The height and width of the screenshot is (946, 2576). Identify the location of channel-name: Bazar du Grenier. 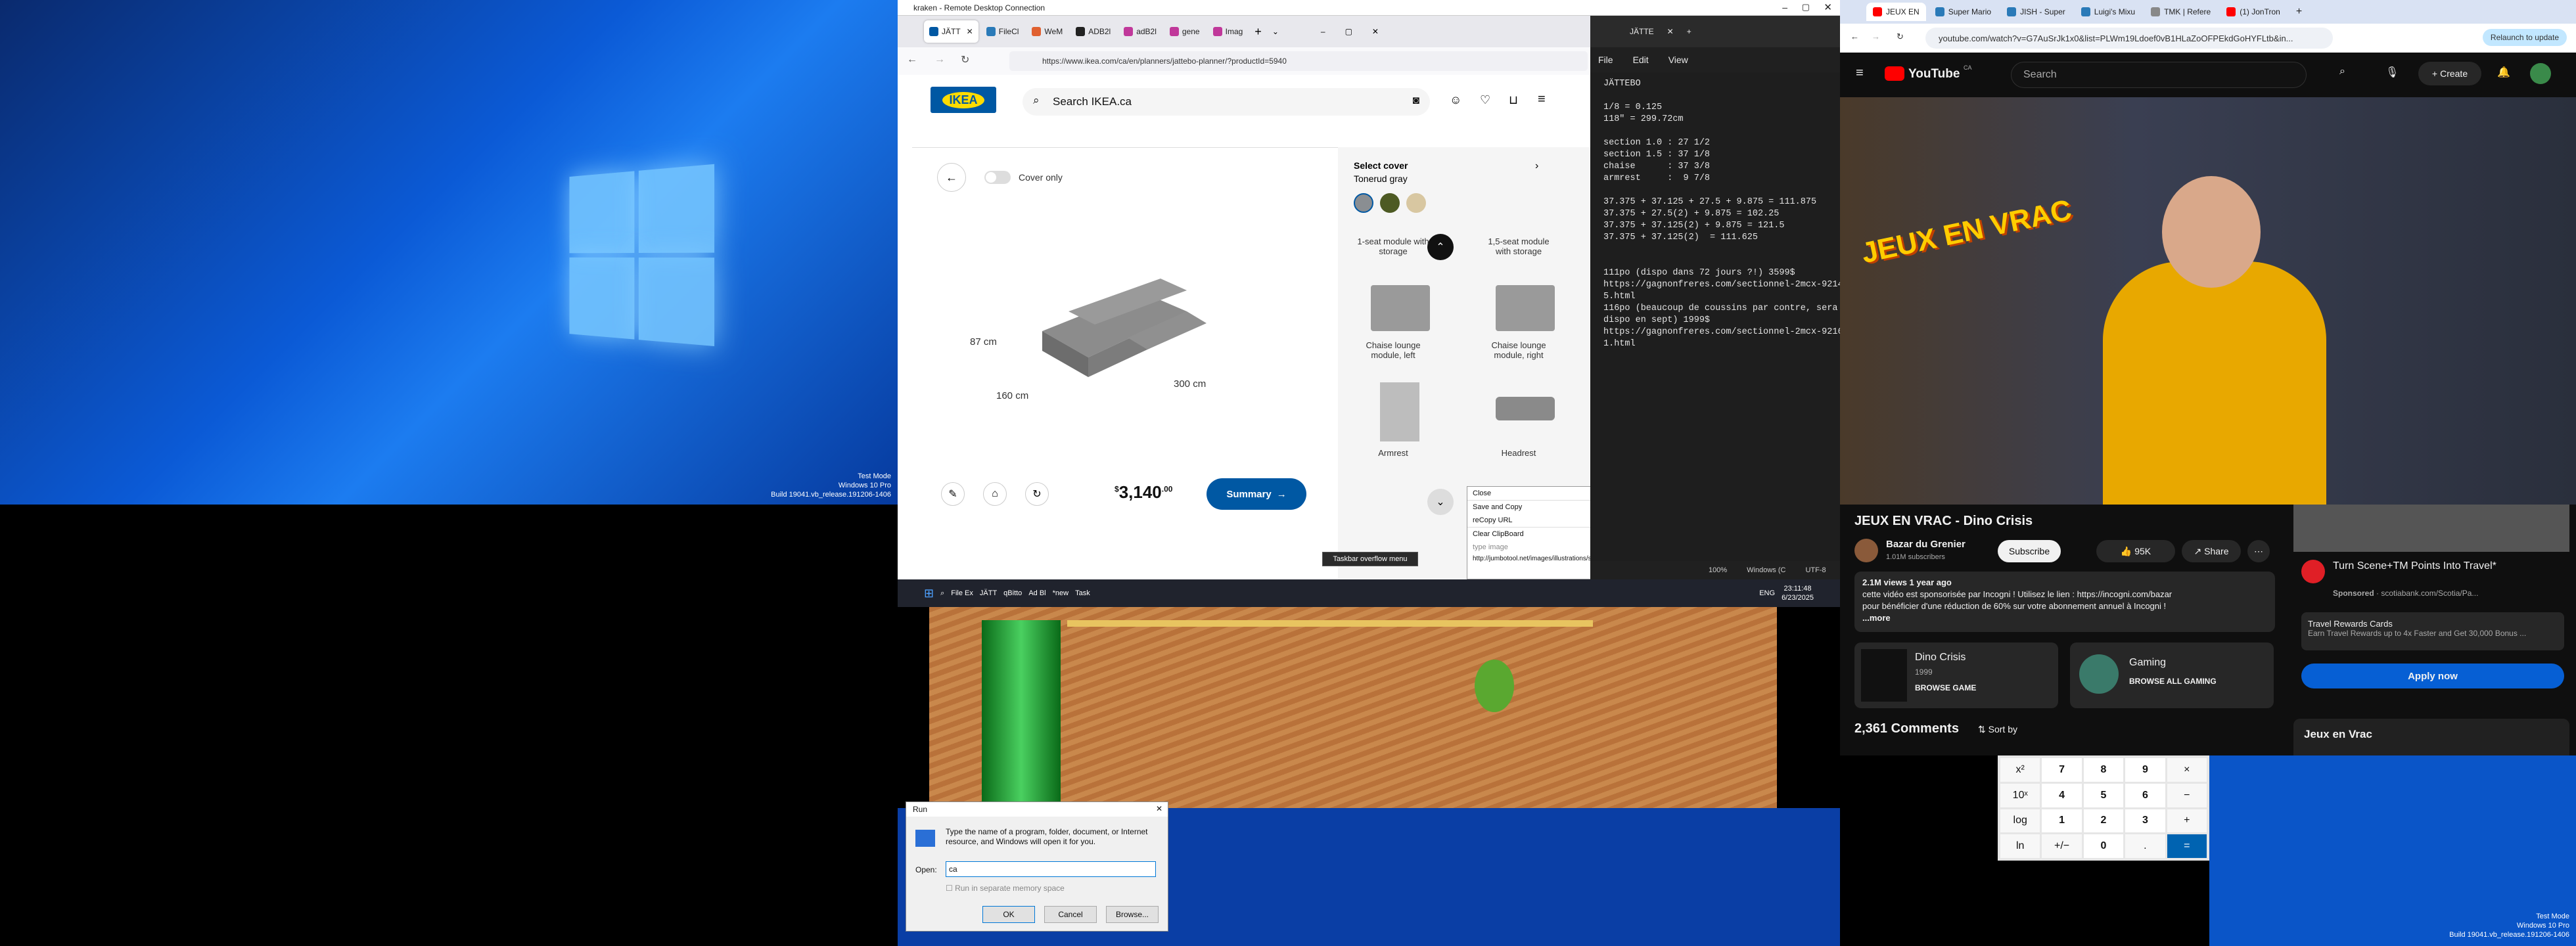
(1926, 544).